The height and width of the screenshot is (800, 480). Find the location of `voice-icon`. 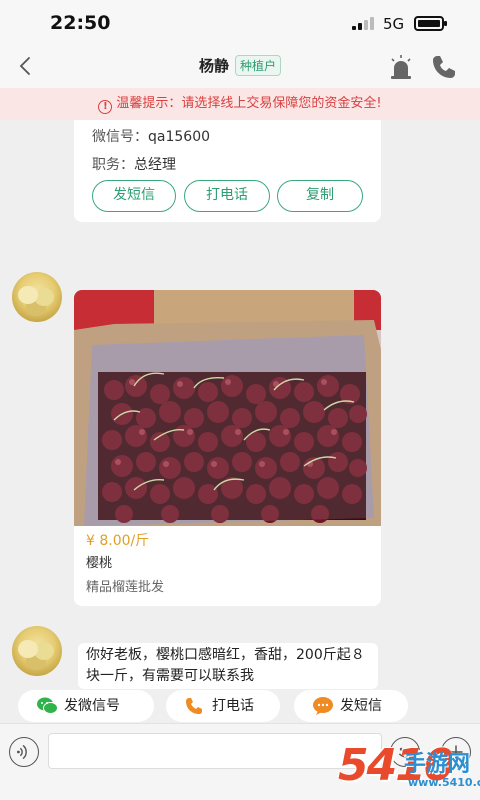

voice-icon is located at coordinates (24, 752).